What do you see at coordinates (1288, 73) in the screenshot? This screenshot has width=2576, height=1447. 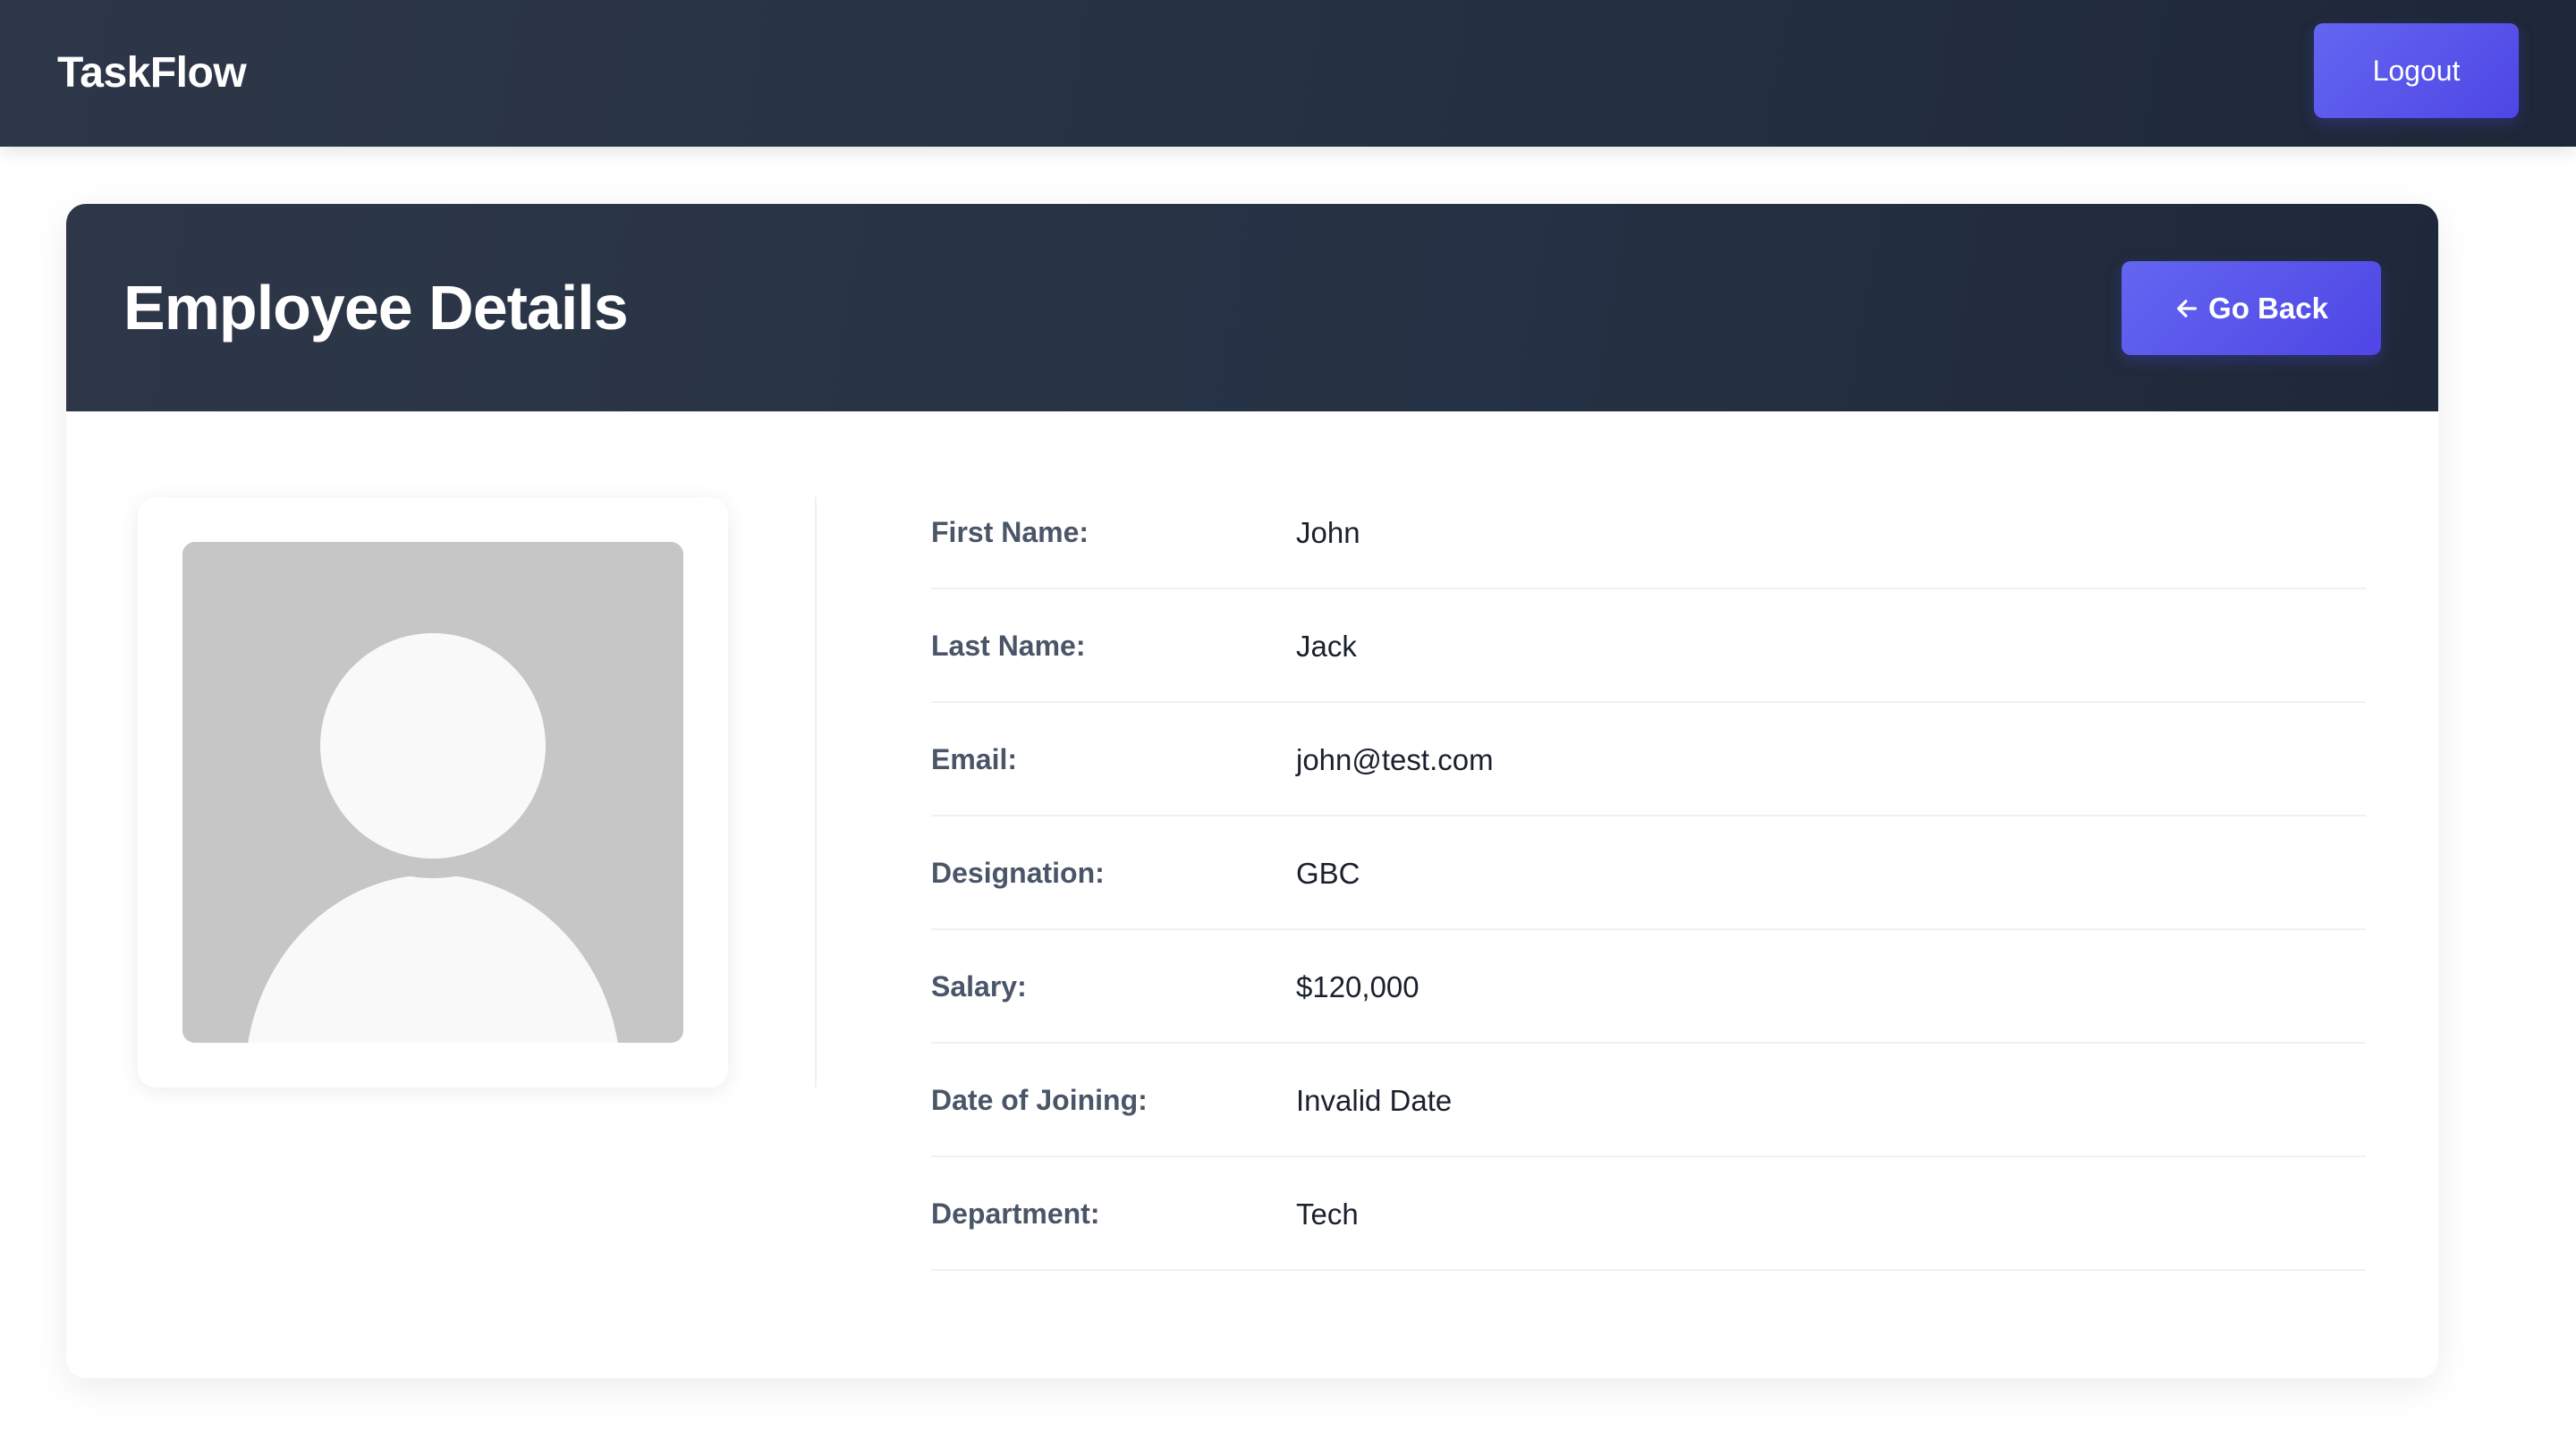 I see `top-navbar: TaskFlow Logout` at bounding box center [1288, 73].